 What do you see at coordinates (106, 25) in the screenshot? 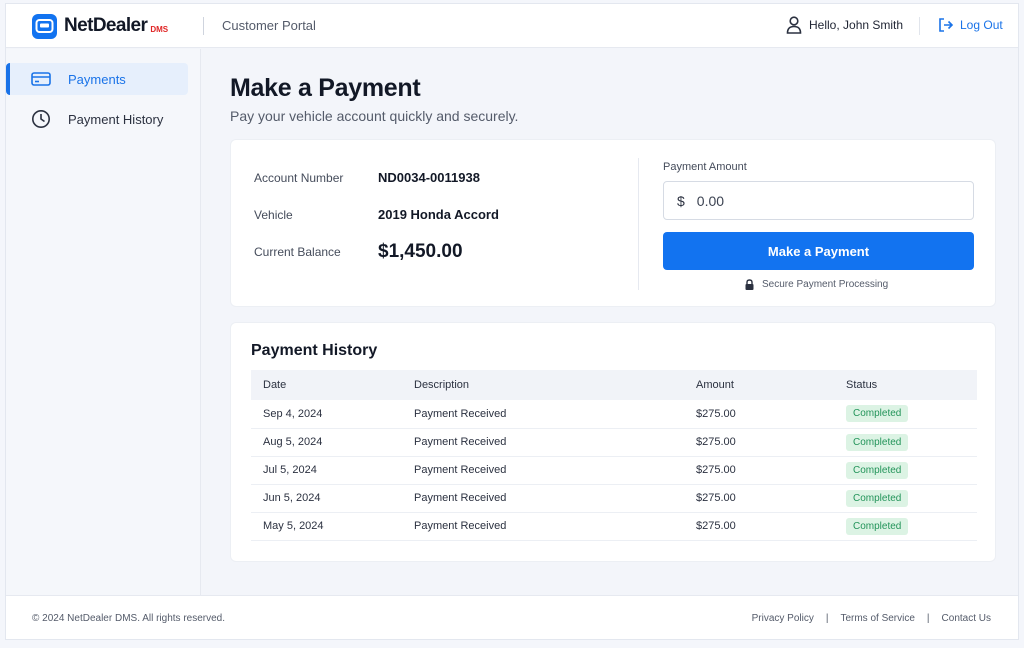
I see `brand-name: NetDealer` at bounding box center [106, 25].